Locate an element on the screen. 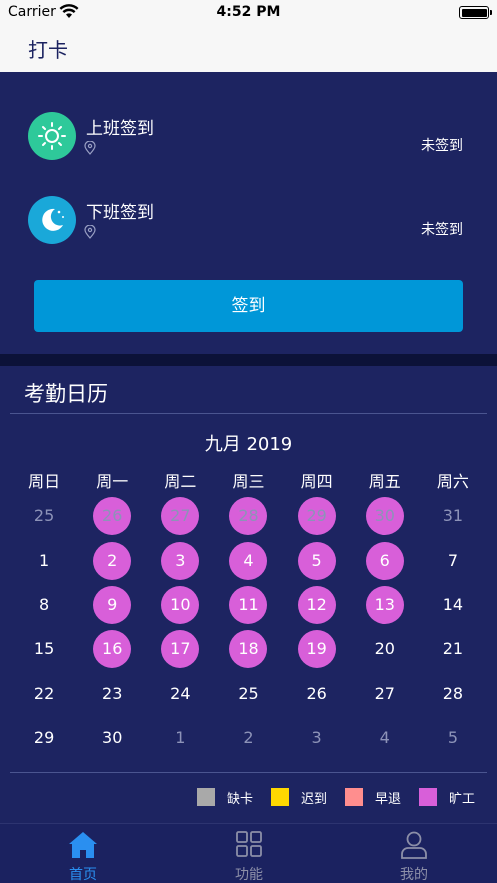 The height and width of the screenshot is (883, 497). on-duty-row: 上班签到 未签到 is located at coordinates (248, 142).